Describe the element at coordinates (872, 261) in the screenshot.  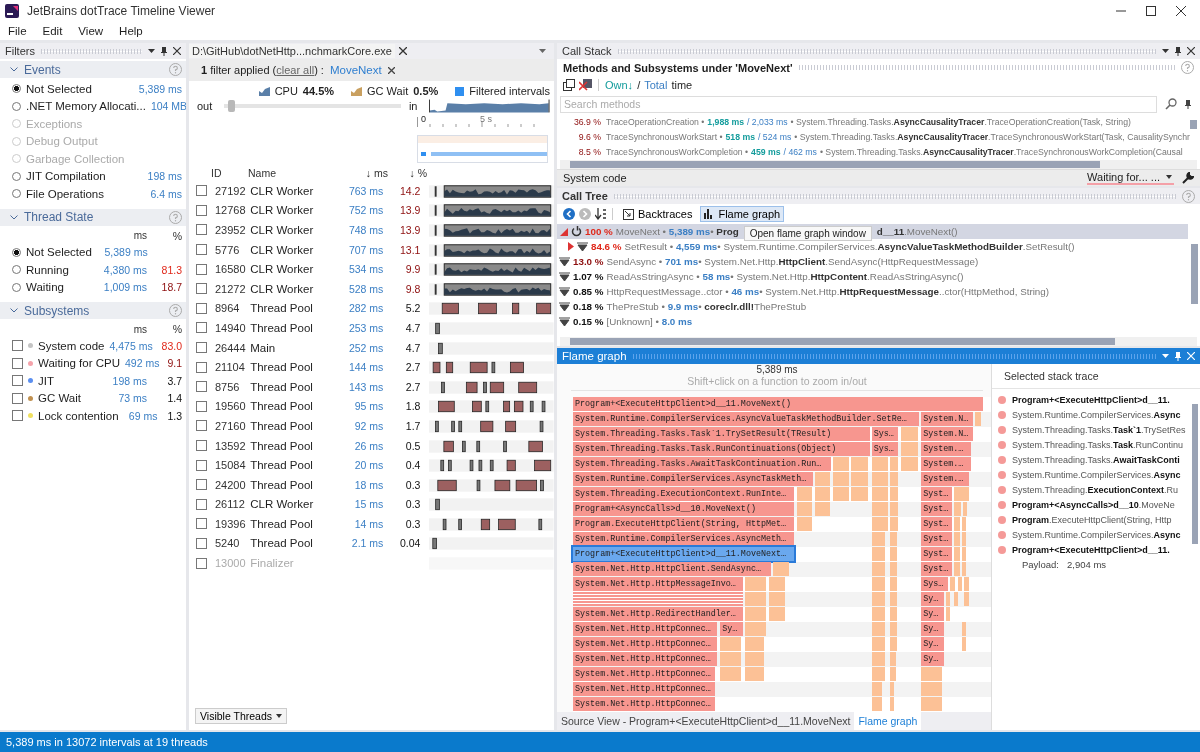
I see `tree-row: 13.0 % SendAsync • 701 ms• System.Net.Http.HttpClient.SendAsync(HttpRequestMessage)` at that location.